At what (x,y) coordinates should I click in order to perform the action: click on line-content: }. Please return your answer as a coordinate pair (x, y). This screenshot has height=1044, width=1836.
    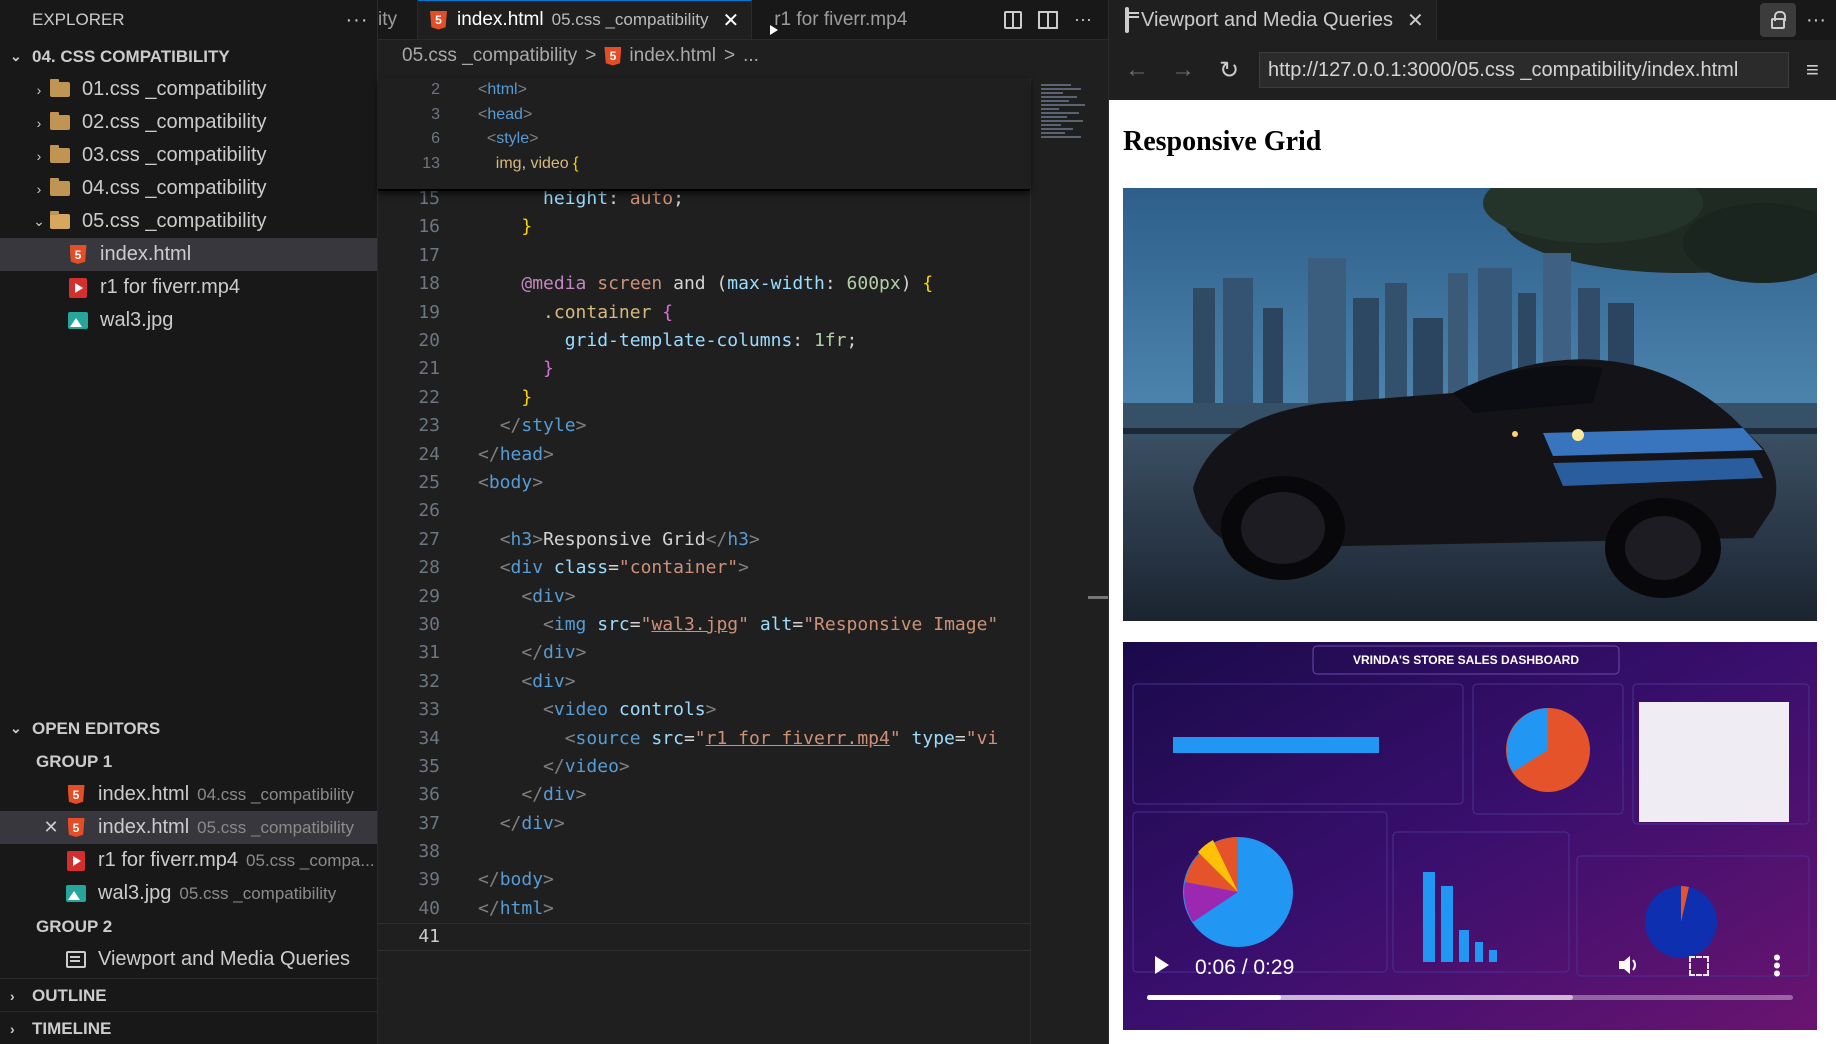
    Looking at the image, I should click on (527, 227).